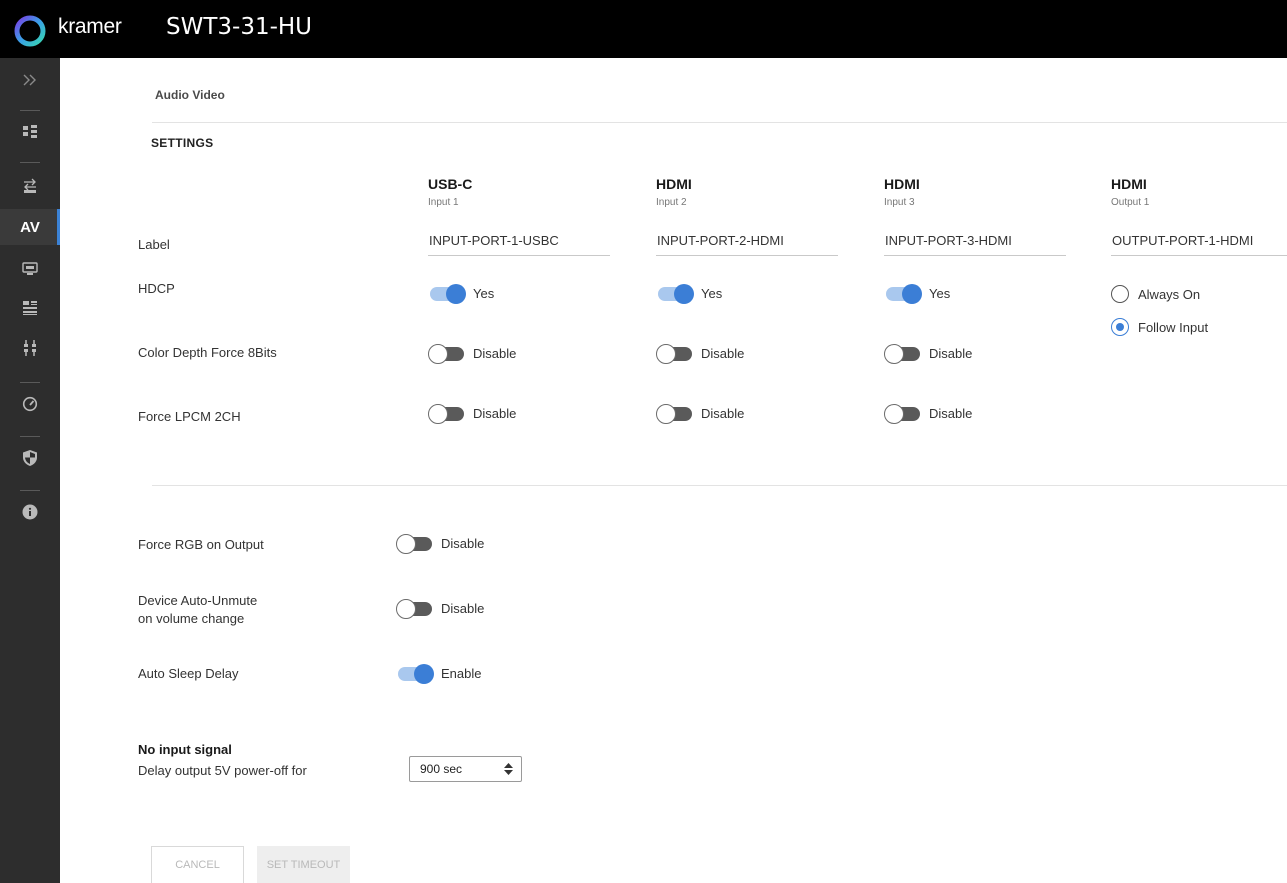 This screenshot has width=1287, height=883. Describe the element at coordinates (690, 293) in the screenshot. I see `hdcp-toggle-input-2: Yes` at that location.